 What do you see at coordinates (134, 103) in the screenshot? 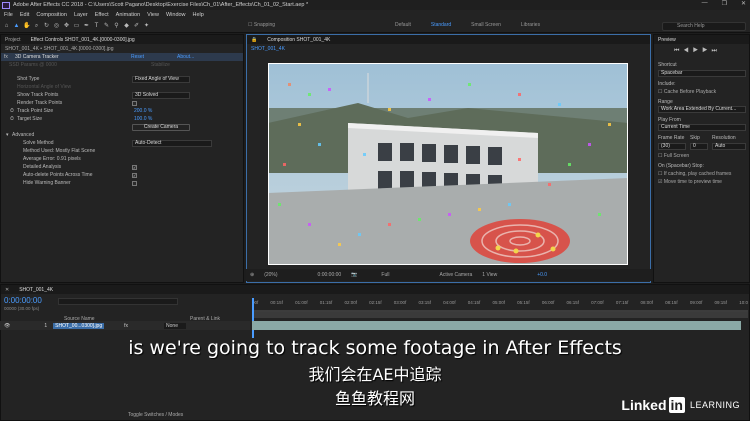
I see `render-track-points-checkbox` at bounding box center [134, 103].